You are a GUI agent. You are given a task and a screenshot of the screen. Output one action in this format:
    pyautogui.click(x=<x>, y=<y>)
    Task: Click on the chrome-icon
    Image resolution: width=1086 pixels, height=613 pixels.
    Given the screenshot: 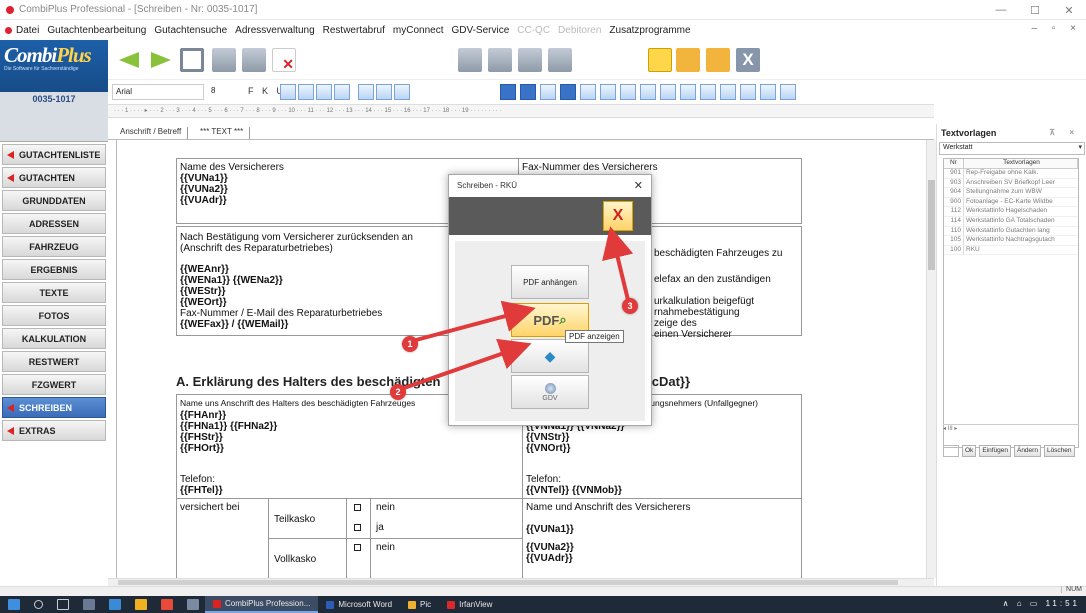 What is the action you would take?
    pyautogui.click(x=167, y=604)
    